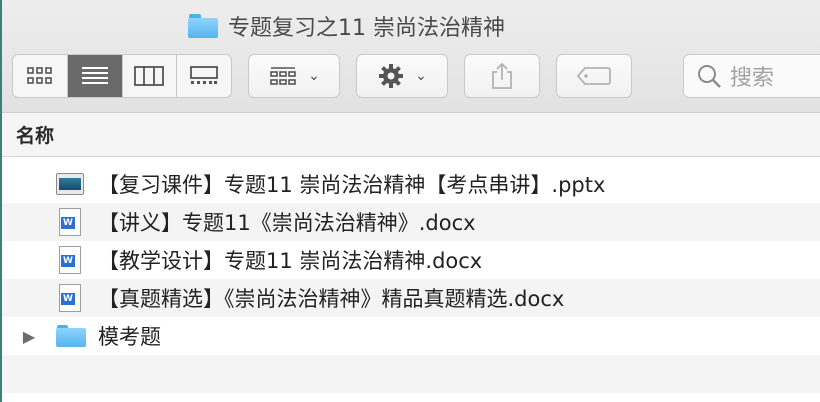 This screenshot has width=820, height=402. Describe the element at coordinates (35, 136) in the screenshot. I see `name-column-label: 名称` at that location.